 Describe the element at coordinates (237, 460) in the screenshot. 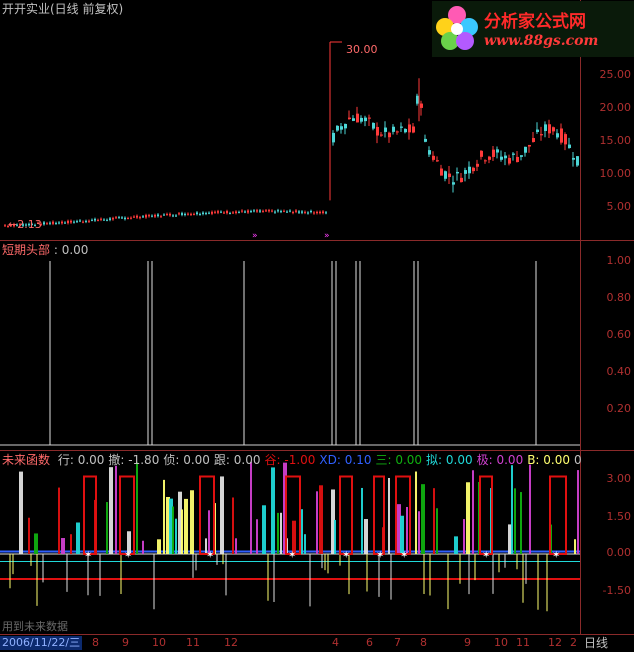

I see `indicator-value: 跟: 0.00` at that location.